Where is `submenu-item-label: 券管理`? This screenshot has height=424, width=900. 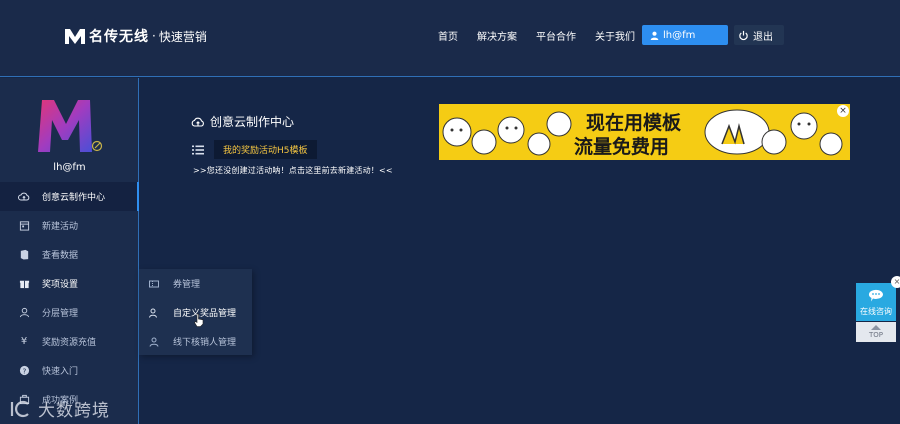 submenu-item-label: 券管理 is located at coordinates (187, 285).